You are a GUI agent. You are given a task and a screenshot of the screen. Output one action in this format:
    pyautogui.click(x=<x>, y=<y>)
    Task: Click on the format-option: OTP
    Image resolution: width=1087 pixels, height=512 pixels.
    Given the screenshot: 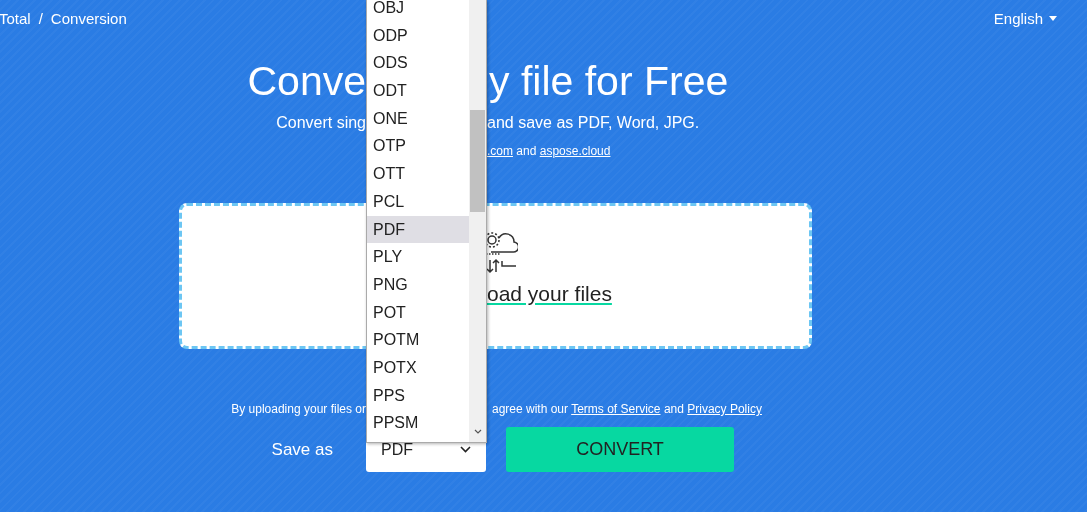 What is the action you would take?
    pyautogui.click(x=418, y=146)
    